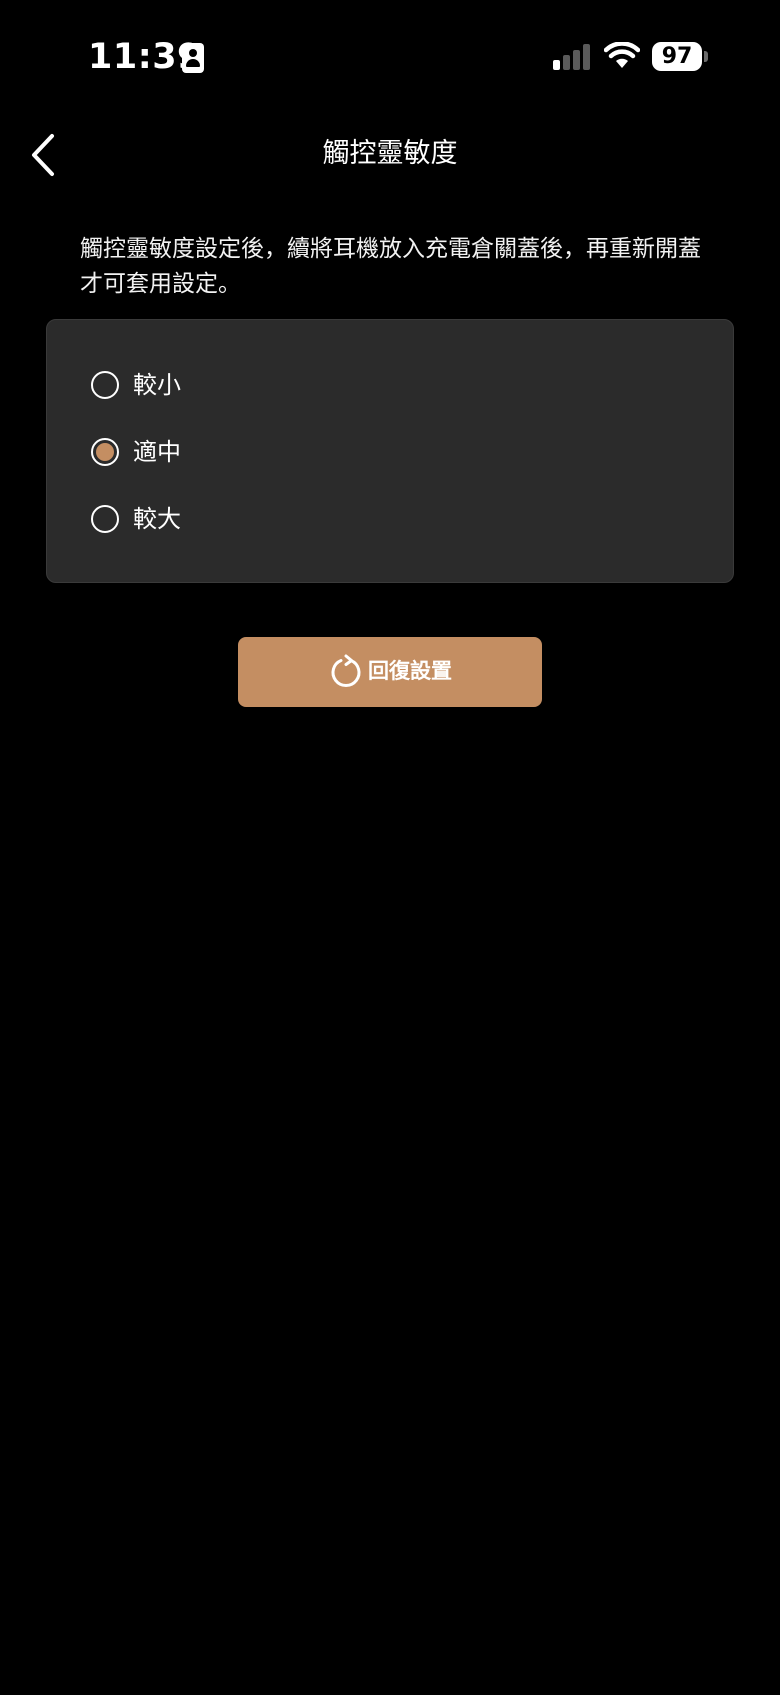 The width and height of the screenshot is (780, 1695). I want to click on page-title: 觸控靈敏度, so click(390, 153).